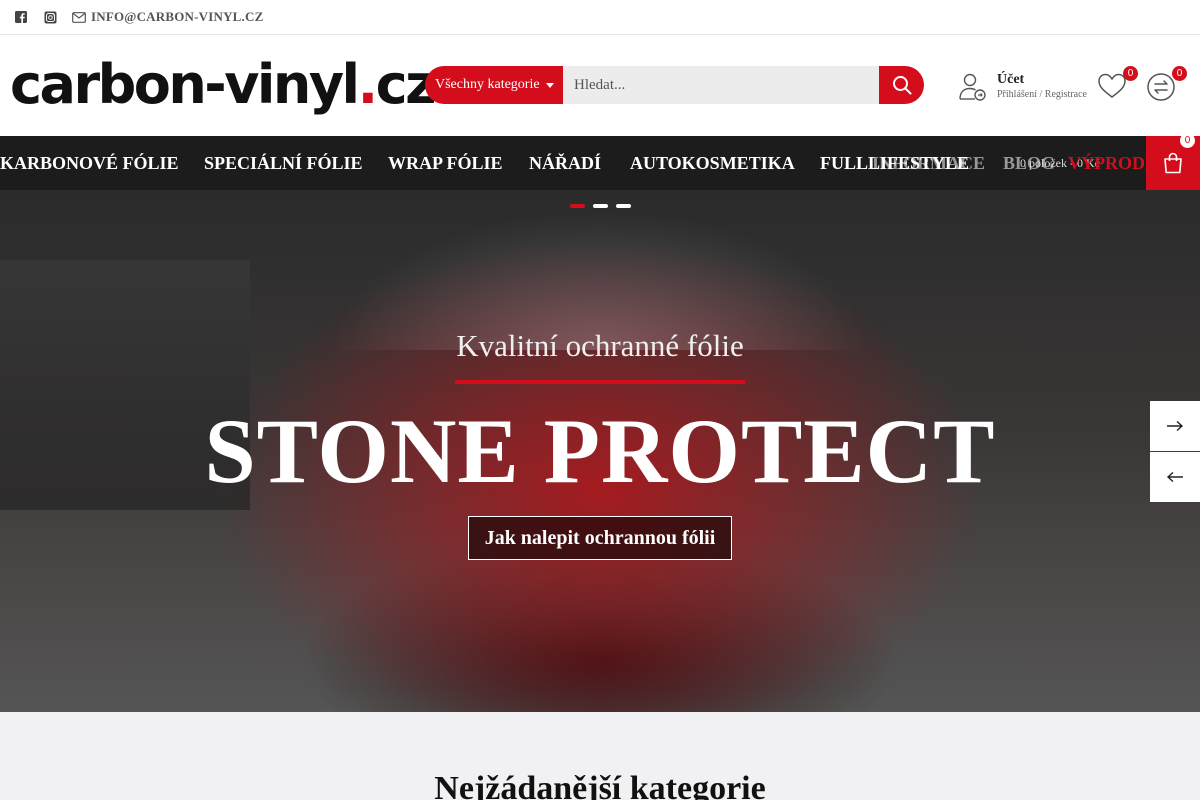  What do you see at coordinates (89, 163) in the screenshot?
I see `nav-item-carbon: KARBONOVÉ FÓLIE` at bounding box center [89, 163].